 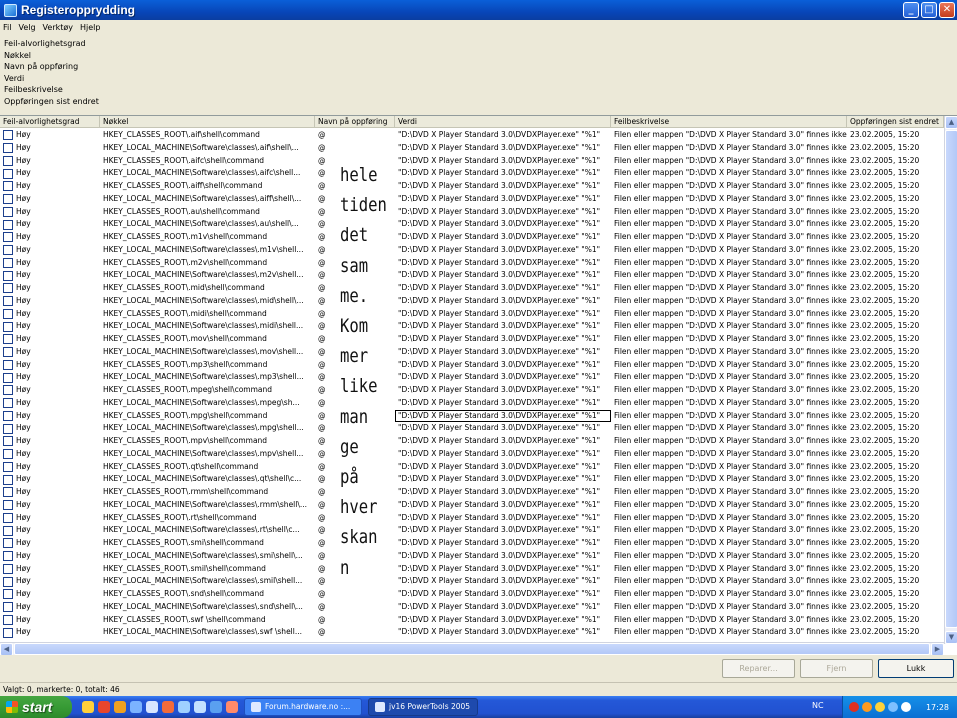 I want to click on remove-button: Fjern, so click(x=836, y=668).